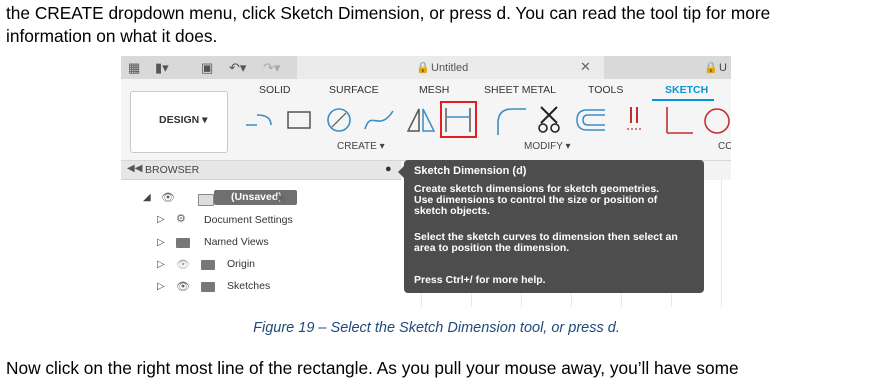 The width and height of the screenshot is (873, 383). What do you see at coordinates (683, 100) in the screenshot?
I see `active-tab-indicator` at bounding box center [683, 100].